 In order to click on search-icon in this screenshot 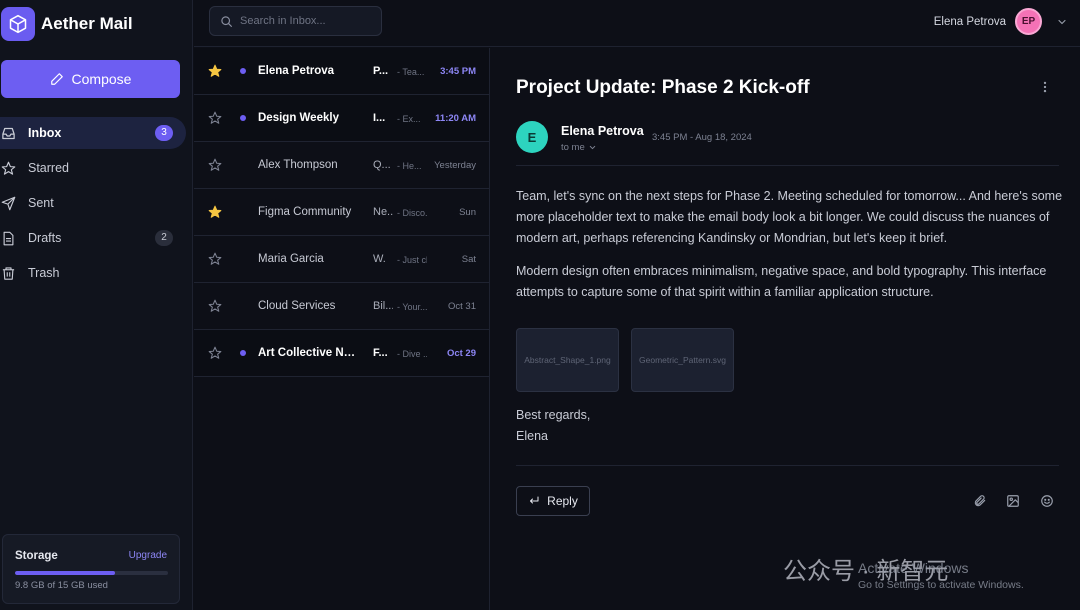, I will do `click(226, 21)`.